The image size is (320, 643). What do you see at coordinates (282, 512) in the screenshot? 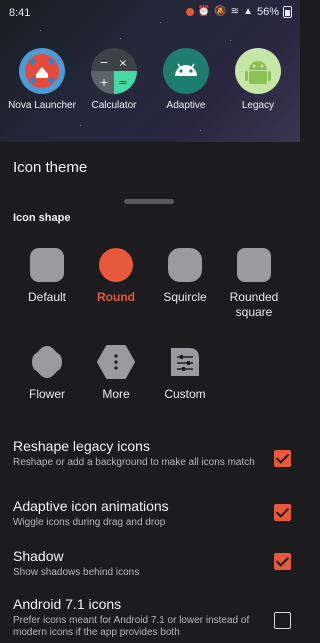
I see `adaptive-icon-animations-checkbox` at bounding box center [282, 512].